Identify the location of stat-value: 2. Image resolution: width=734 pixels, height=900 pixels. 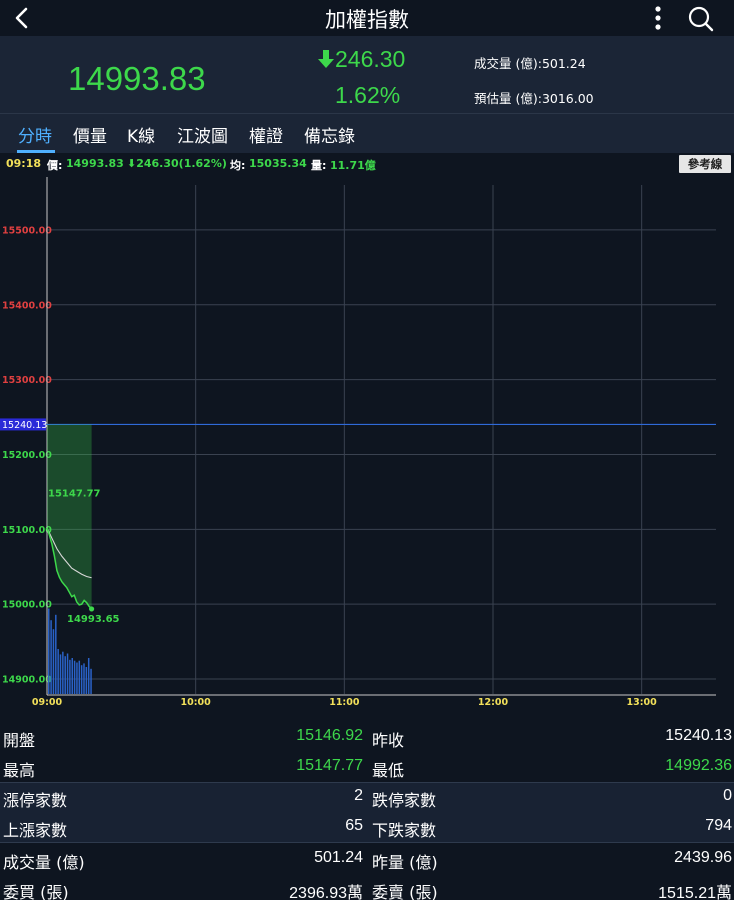
(358, 795).